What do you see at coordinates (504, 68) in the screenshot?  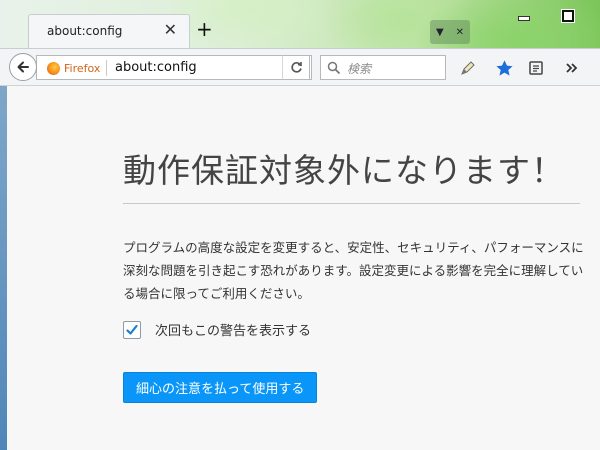 I see `bookmark-star-icon` at bounding box center [504, 68].